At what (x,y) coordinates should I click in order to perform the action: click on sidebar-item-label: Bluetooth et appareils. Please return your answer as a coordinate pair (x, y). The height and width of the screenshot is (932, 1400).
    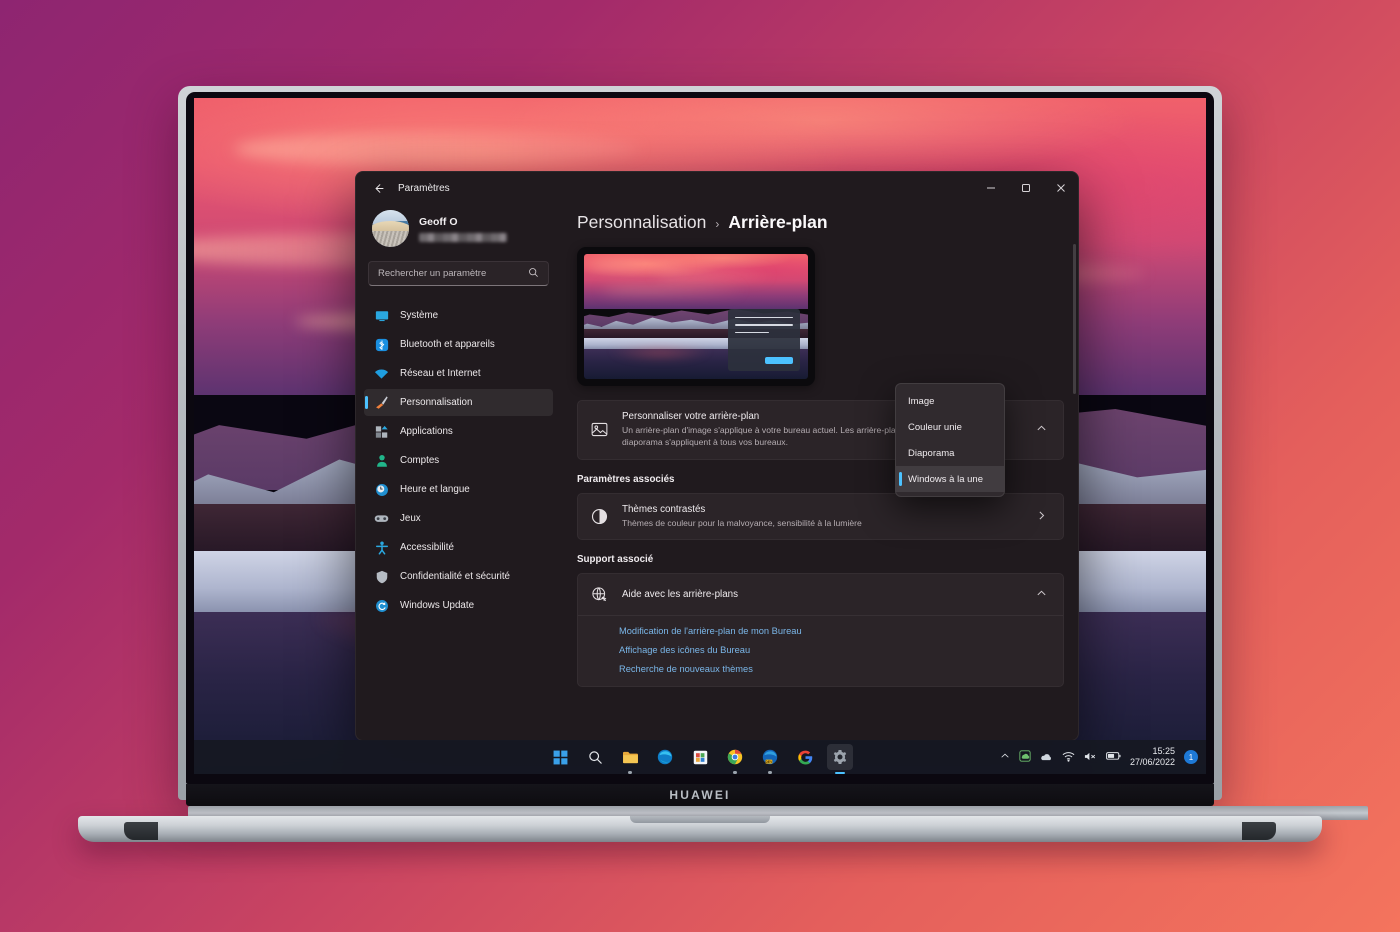
    Looking at the image, I should click on (447, 344).